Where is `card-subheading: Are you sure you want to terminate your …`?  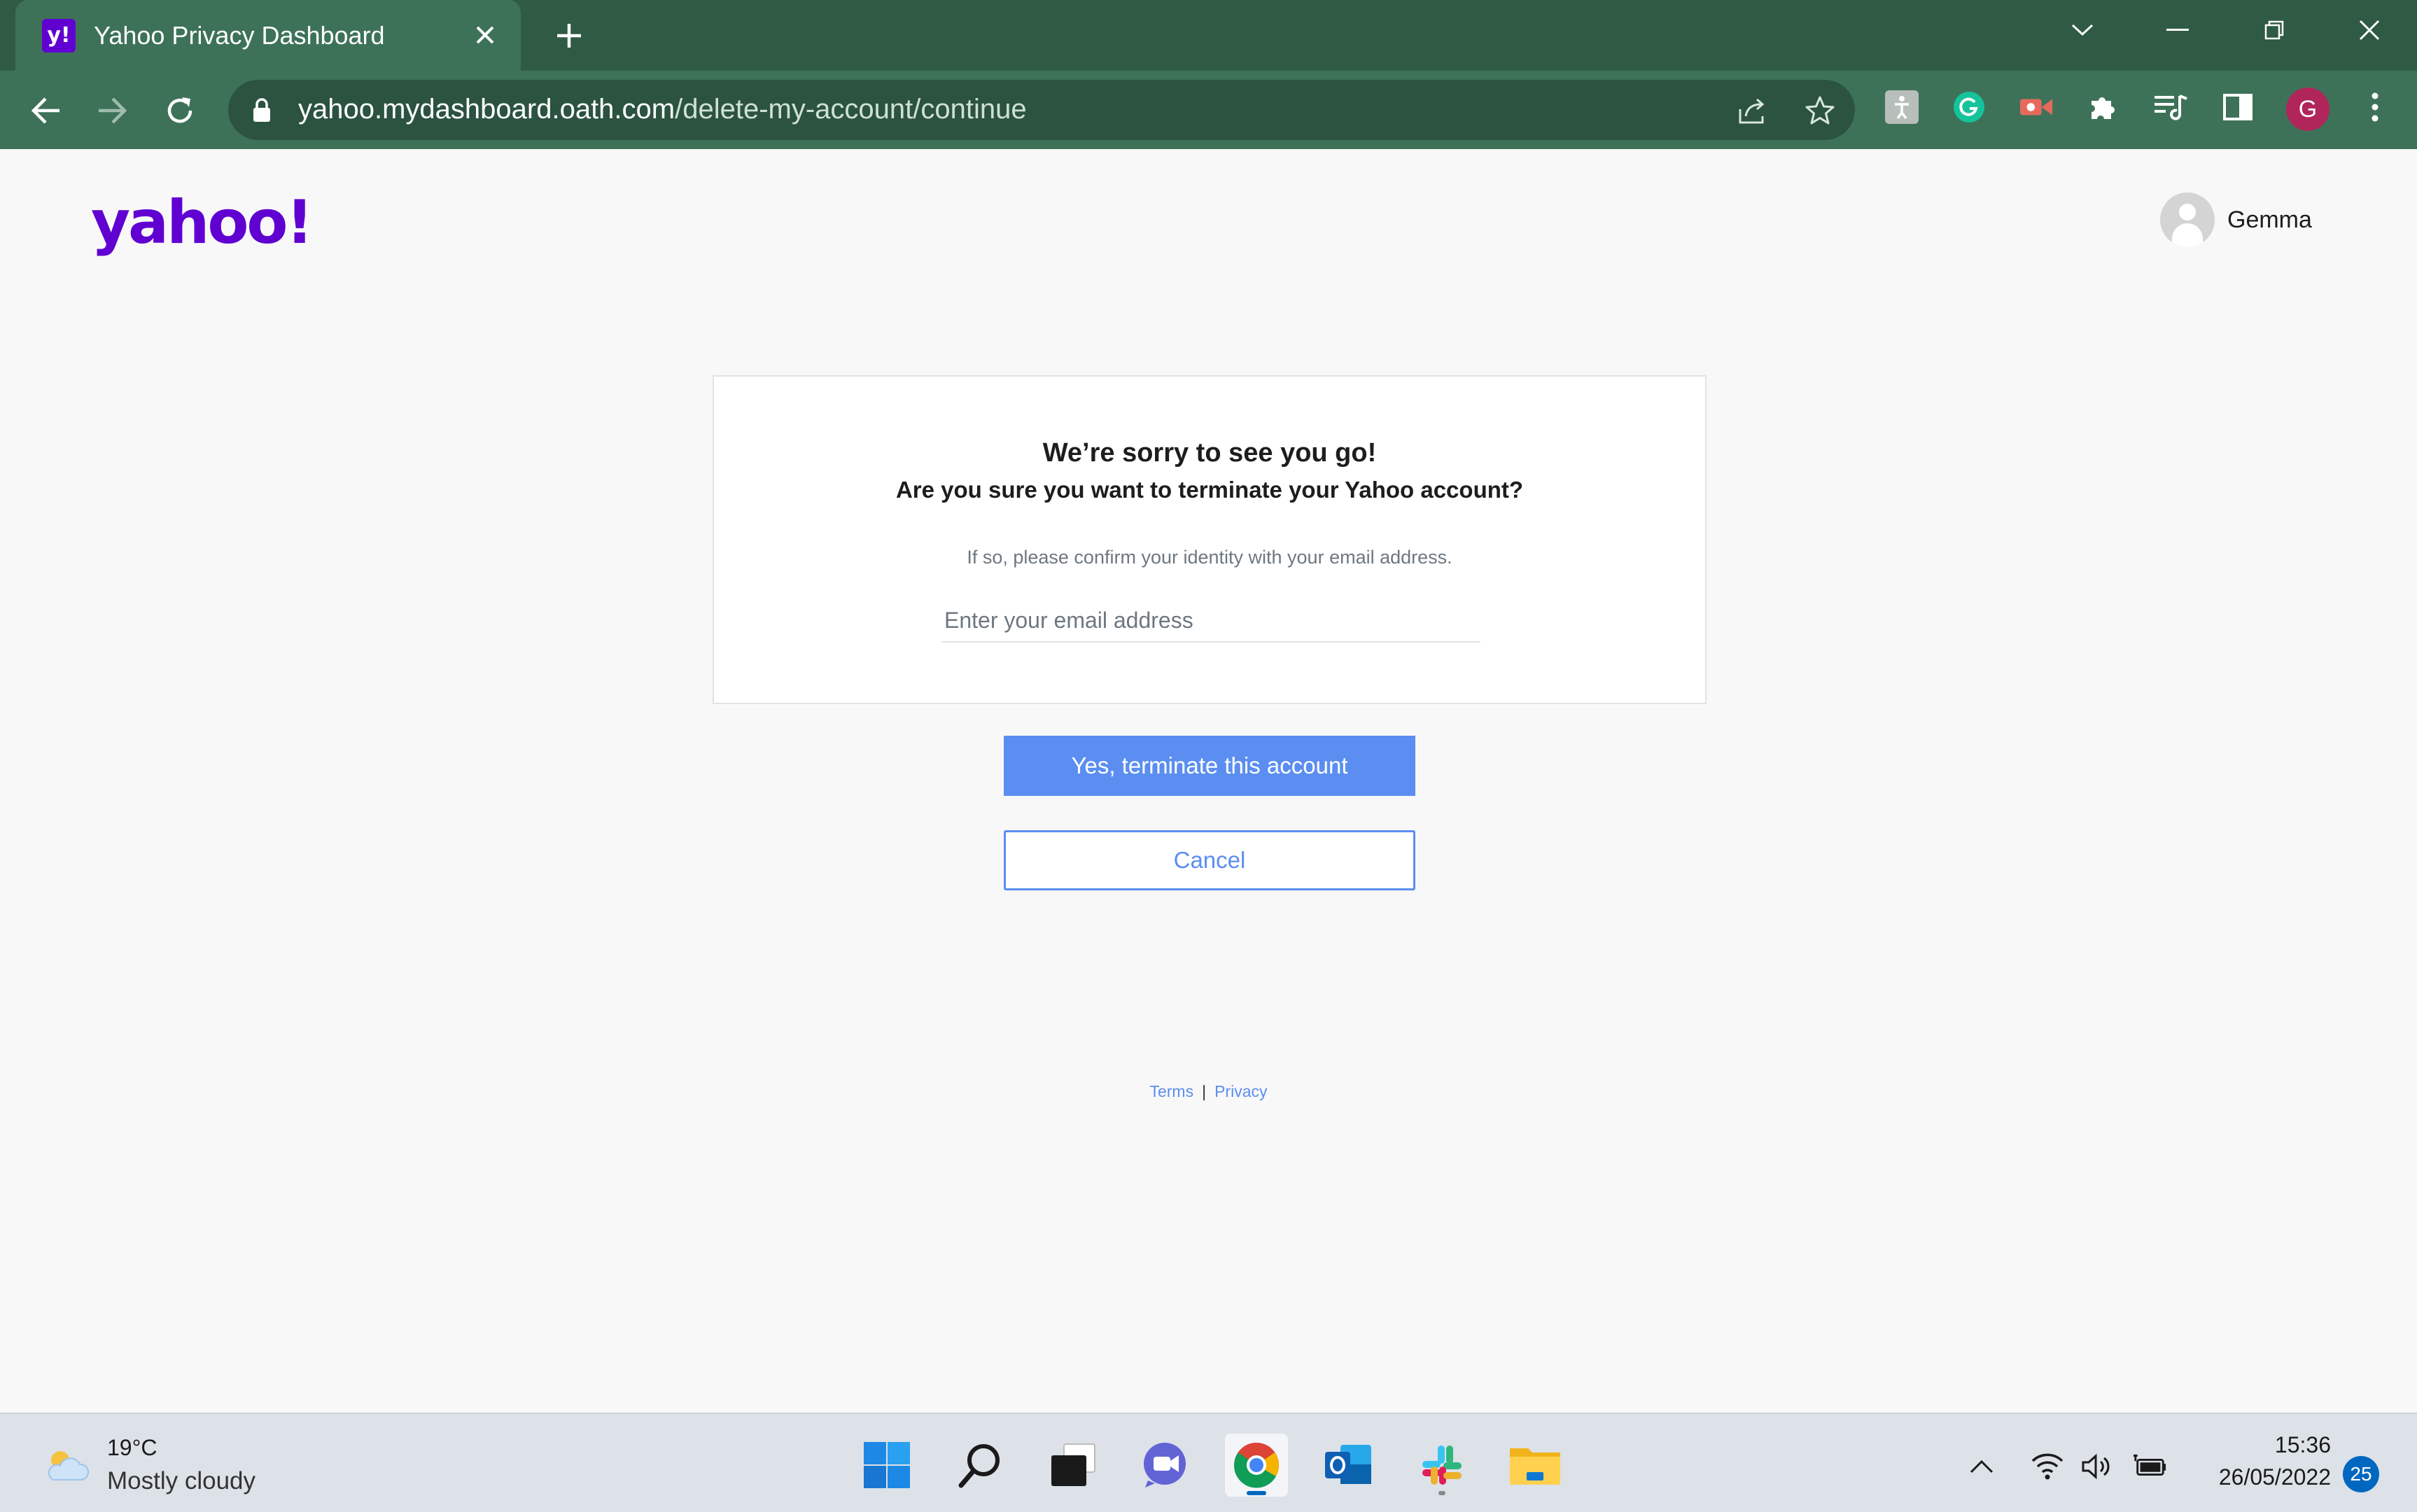 card-subheading: Are you sure you want to terminate your … is located at coordinates (1209, 490).